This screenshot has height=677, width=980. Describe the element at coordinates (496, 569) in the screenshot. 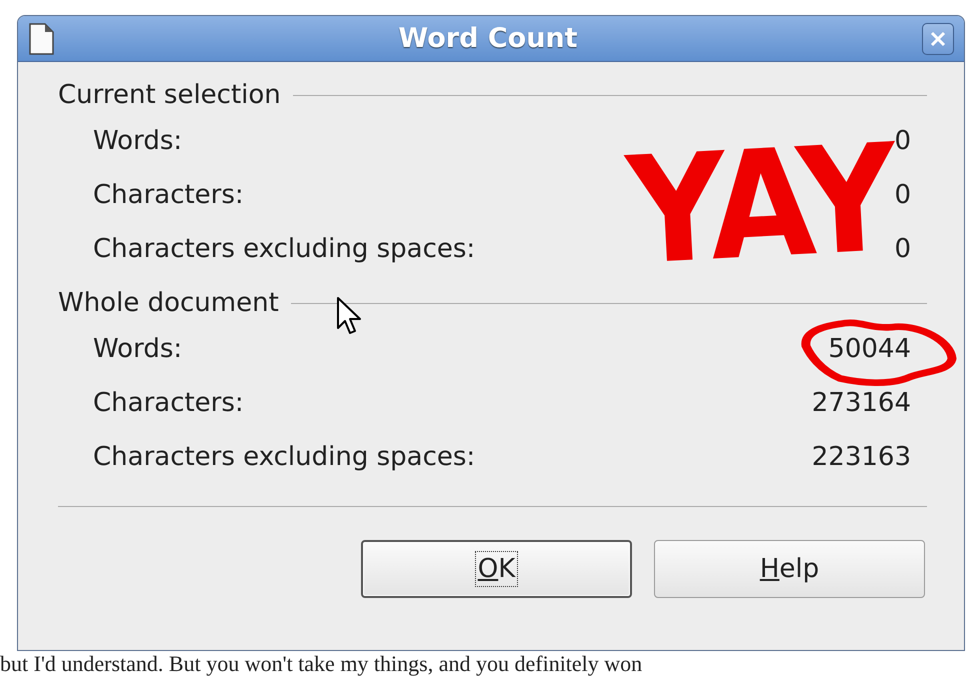

I see `dialog-button: OK` at that location.